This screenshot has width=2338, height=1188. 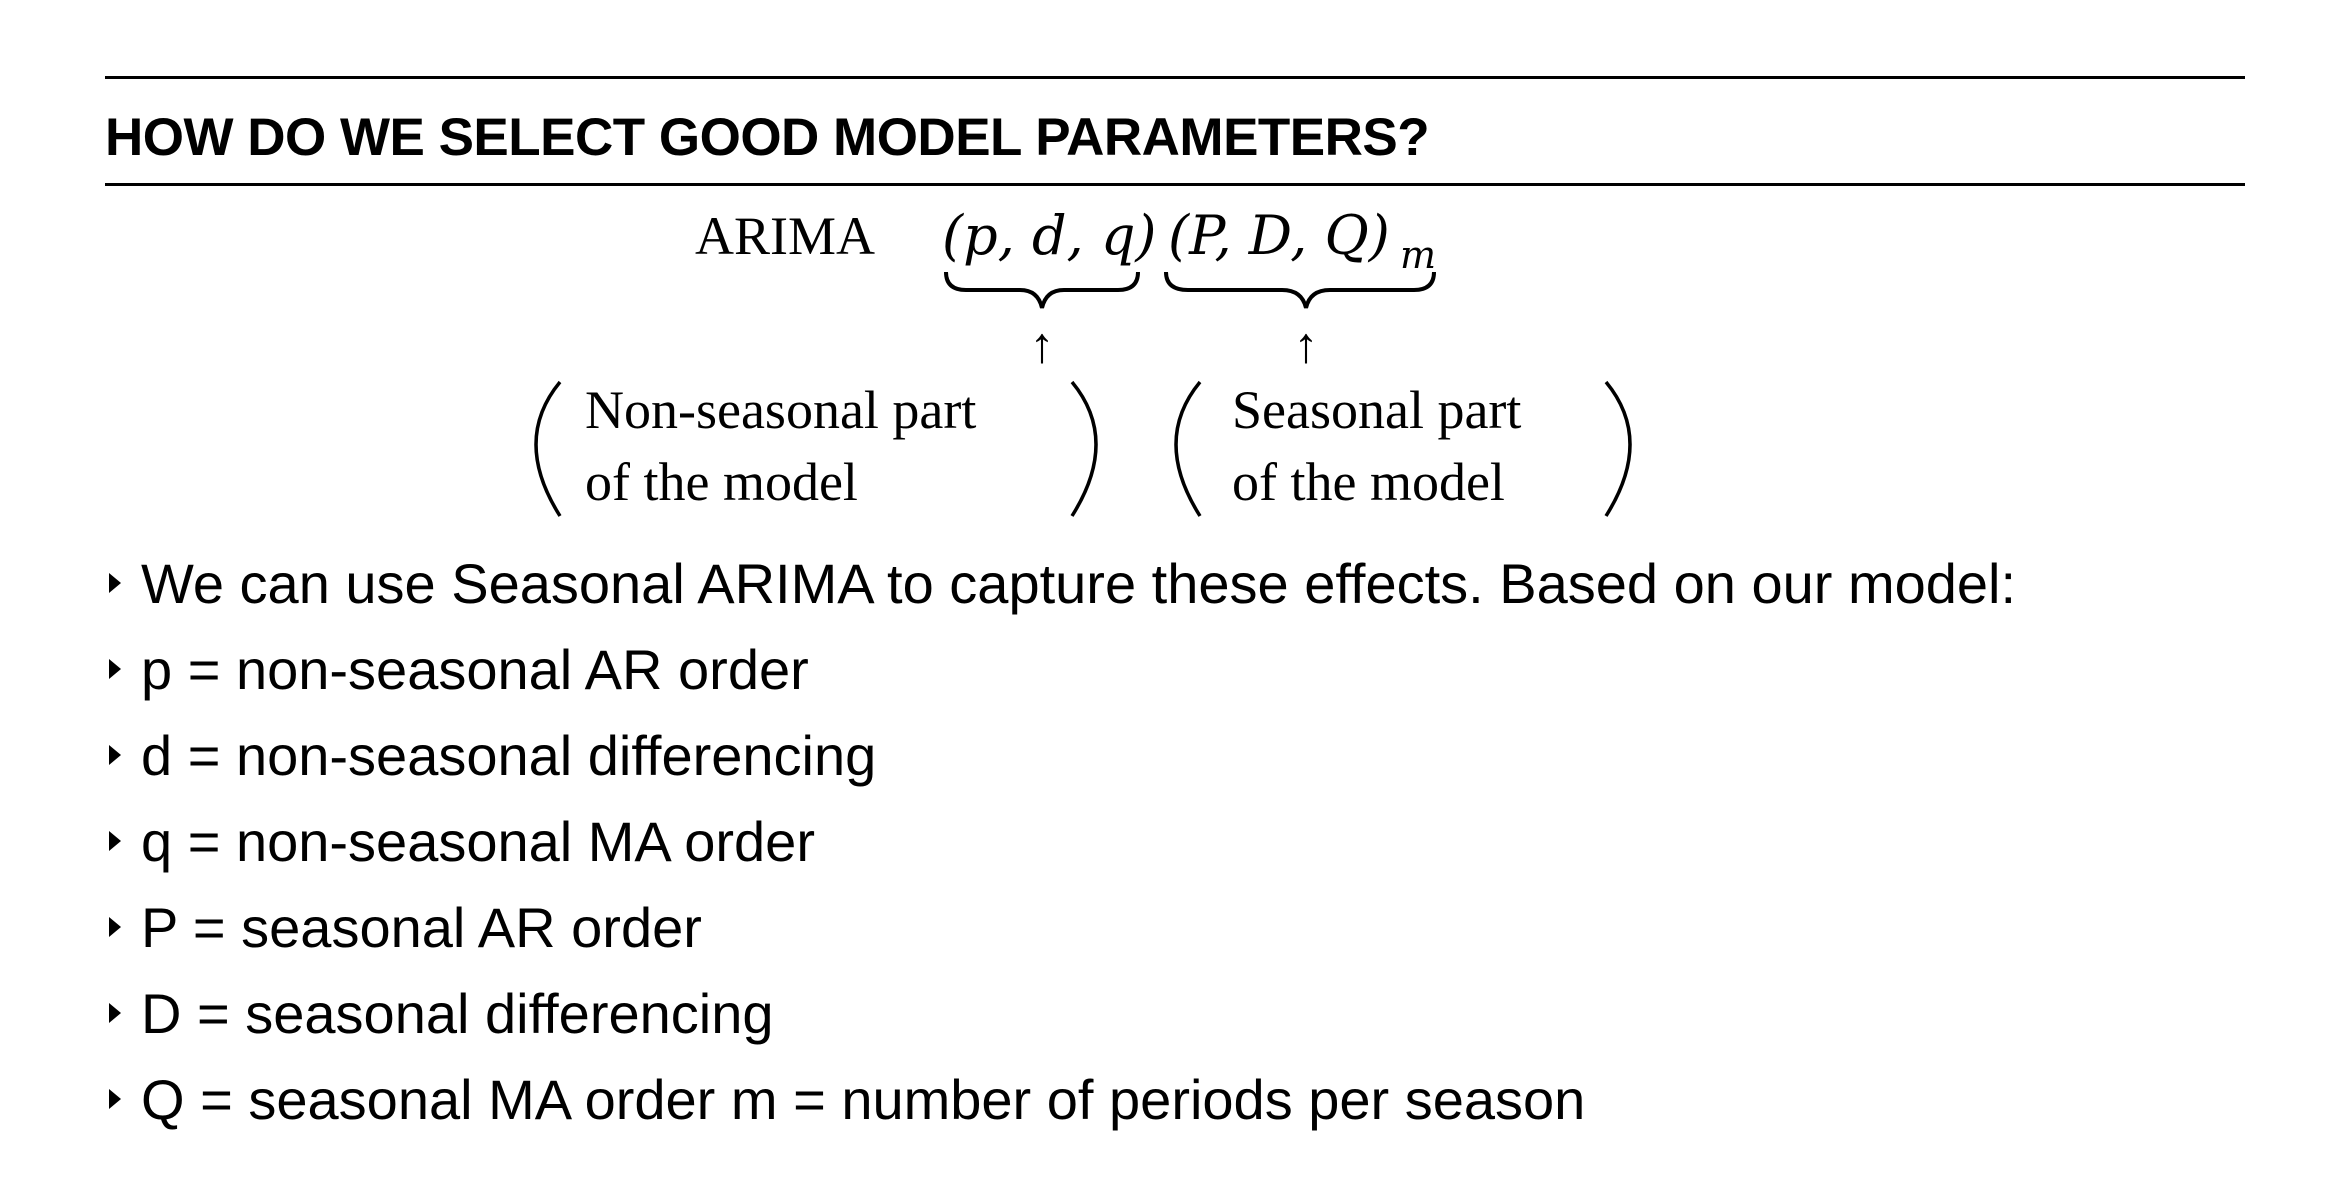 What do you see at coordinates (457, 1013) in the screenshot?
I see `bullet-text: D = seasonal differencing` at bounding box center [457, 1013].